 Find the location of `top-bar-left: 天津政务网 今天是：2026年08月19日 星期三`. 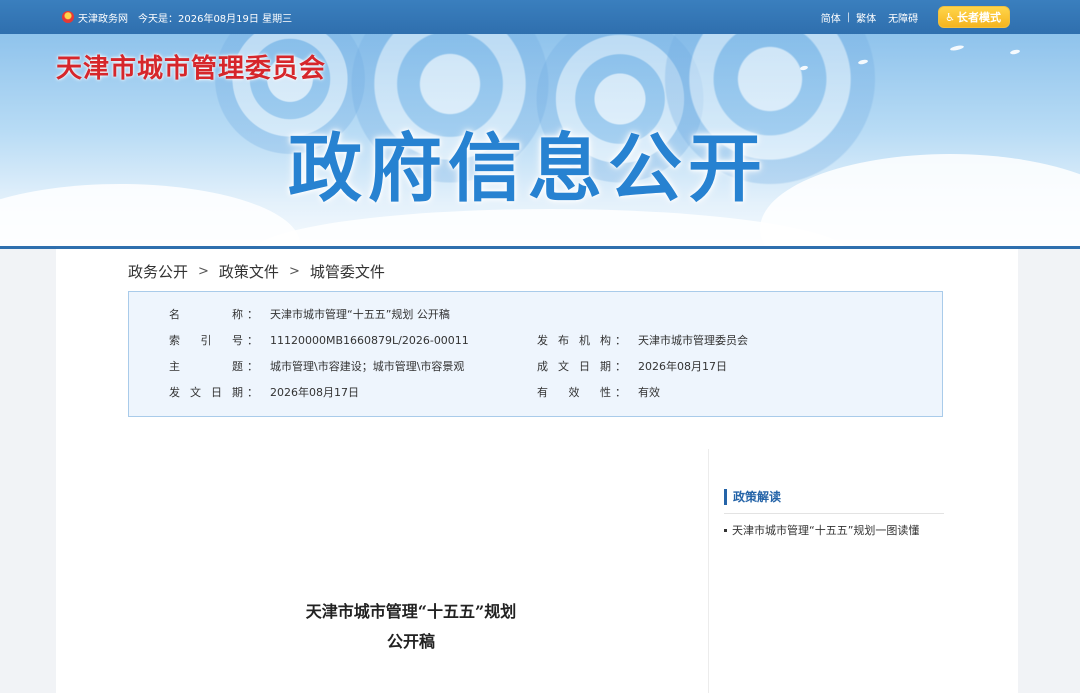

top-bar-left: 天津政务网 今天是：2026年08月19日 星期三 is located at coordinates (177, 17).